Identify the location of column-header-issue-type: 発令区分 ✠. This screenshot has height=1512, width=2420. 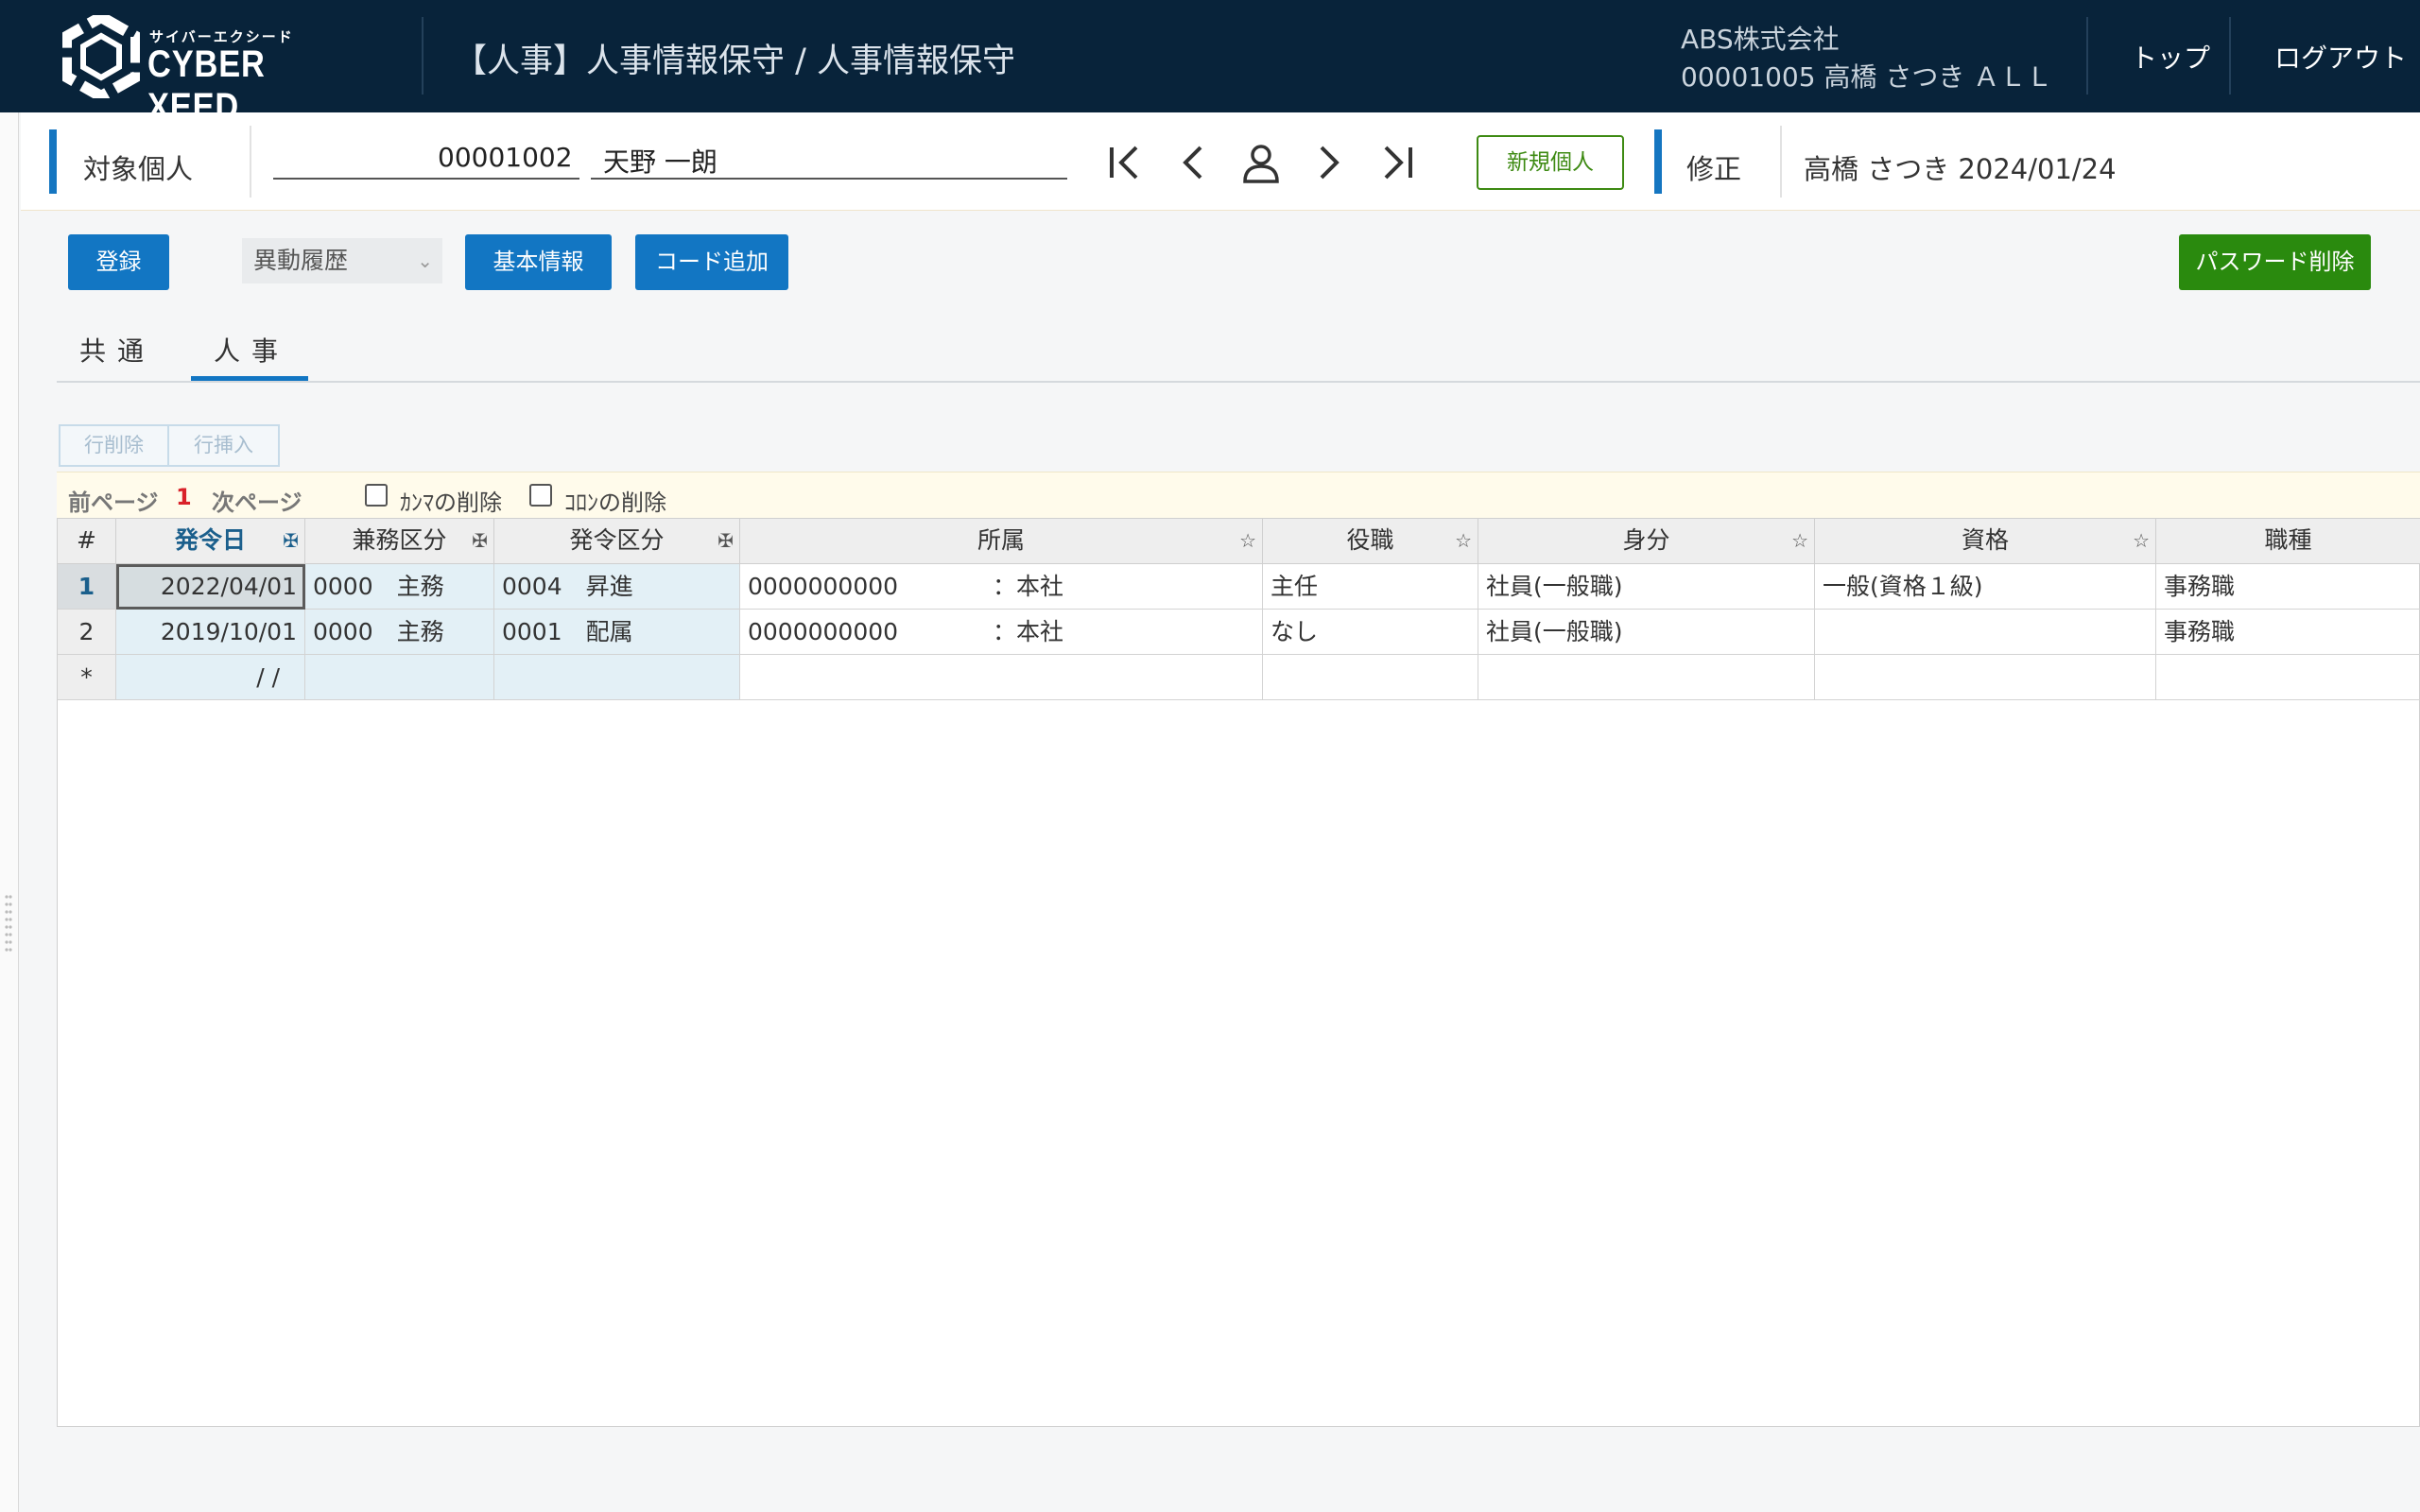
(617, 541).